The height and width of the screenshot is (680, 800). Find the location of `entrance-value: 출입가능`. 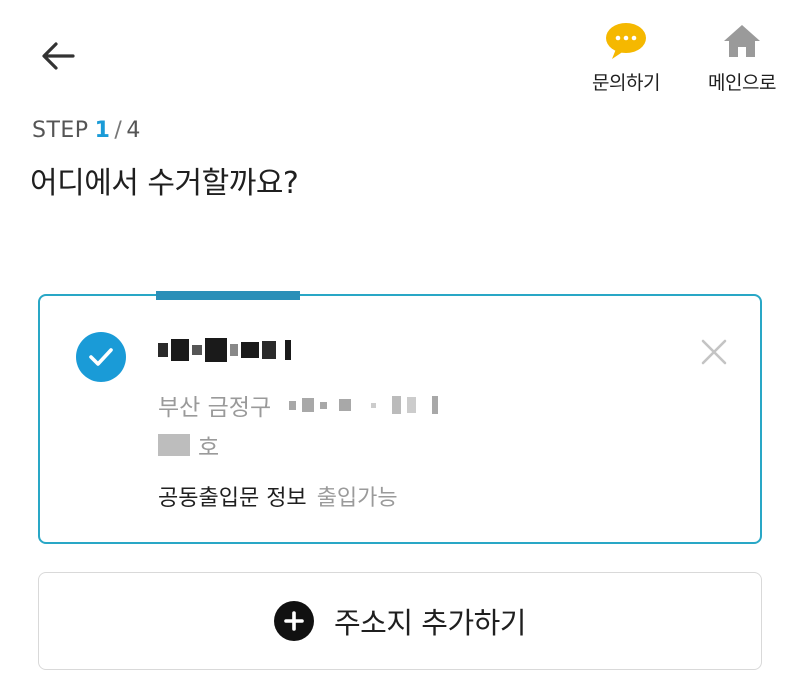

entrance-value: 출입가능 is located at coordinates (357, 498).